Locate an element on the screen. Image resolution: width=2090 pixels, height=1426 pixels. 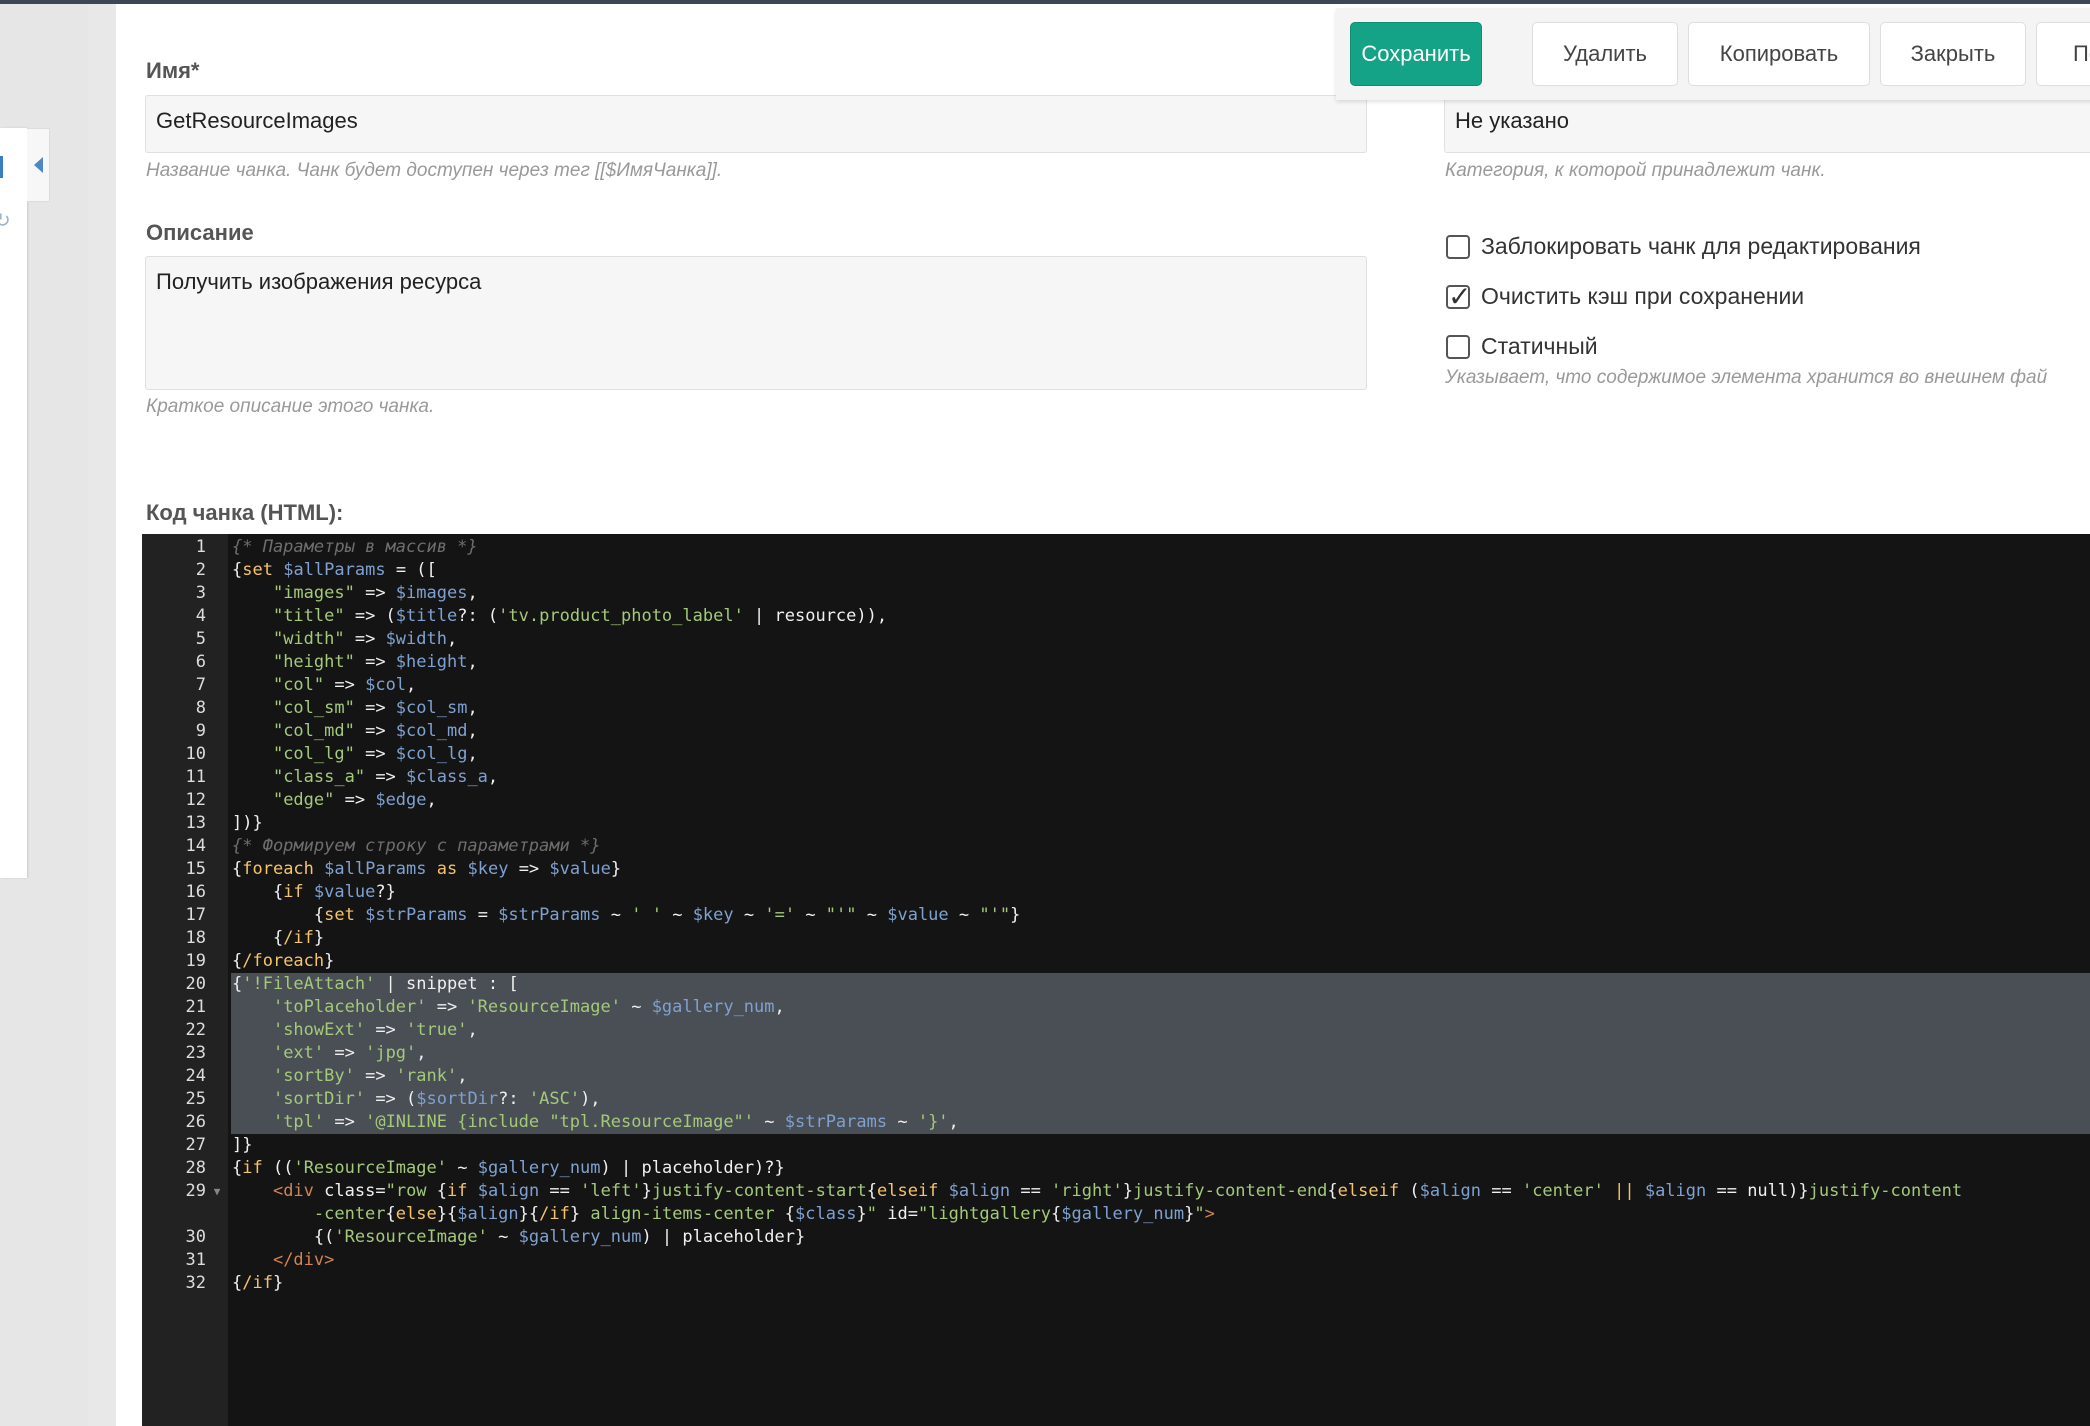
category-hint: Категория, к которой принадлежит чанк. is located at coordinates (1635, 170).